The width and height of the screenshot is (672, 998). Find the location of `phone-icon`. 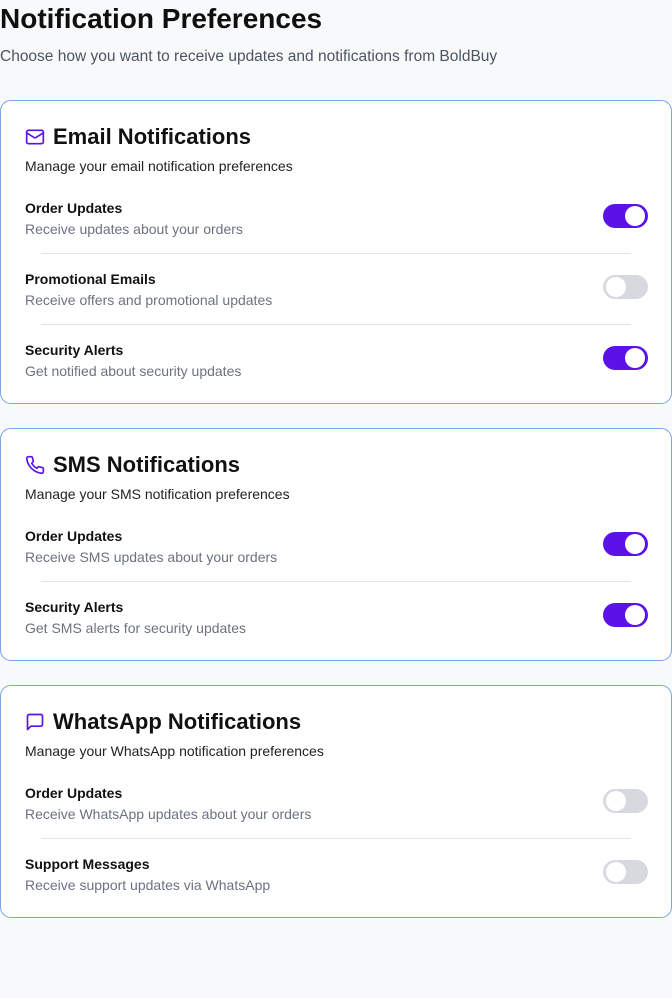

phone-icon is located at coordinates (35, 465).